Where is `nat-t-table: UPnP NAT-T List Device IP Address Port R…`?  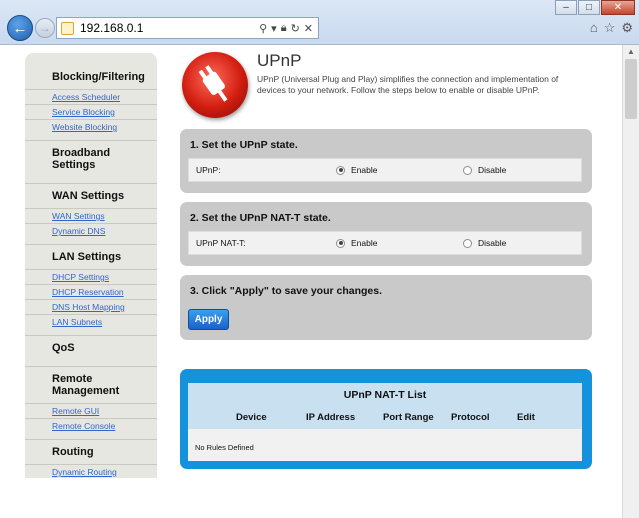 nat-t-table: UPnP NAT-T List Device IP Address Port R… is located at coordinates (385, 422).